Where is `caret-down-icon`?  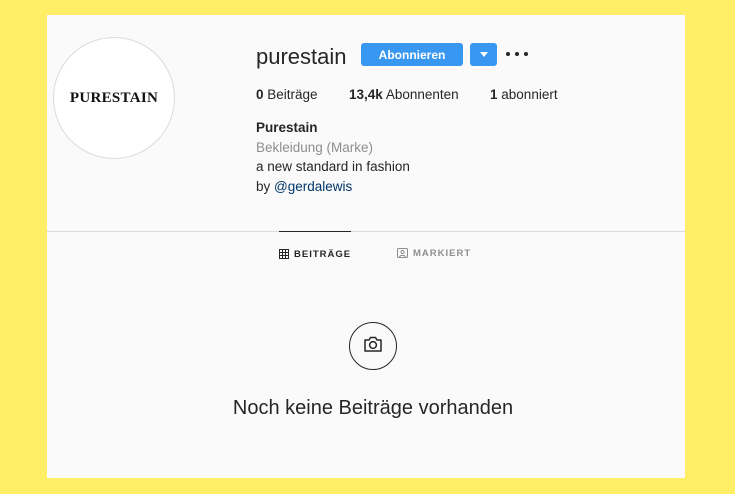
caret-down-icon is located at coordinates (483, 54).